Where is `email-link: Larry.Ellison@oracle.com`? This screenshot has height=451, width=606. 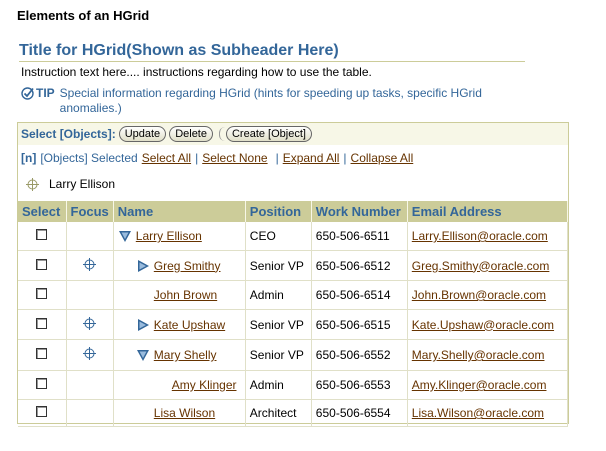 email-link: Larry.Ellison@oracle.com is located at coordinates (480, 236).